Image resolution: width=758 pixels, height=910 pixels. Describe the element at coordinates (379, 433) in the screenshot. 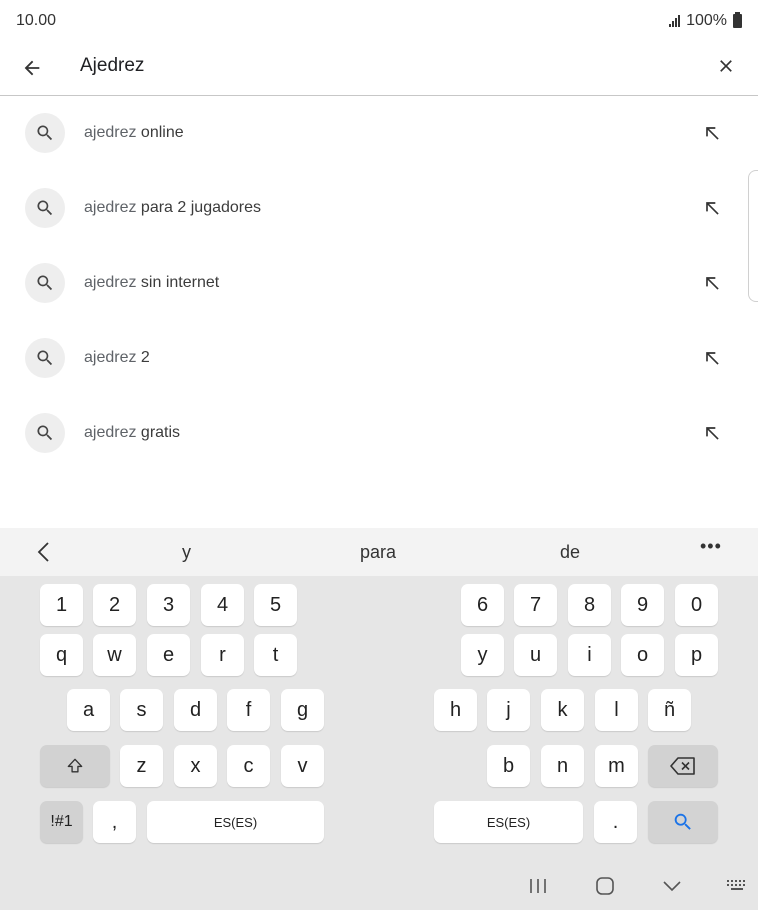

I see `suggestion-item: ajedrez gratis` at that location.